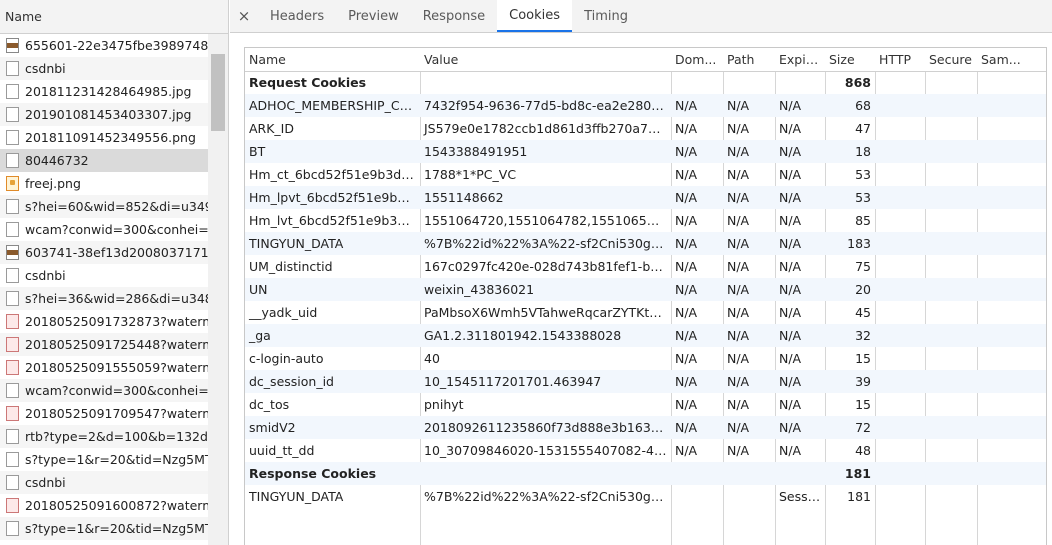  Describe the element at coordinates (104, 252) in the screenshot. I see `request-list-item: 603741-38ef13d2008037171c7` at that location.